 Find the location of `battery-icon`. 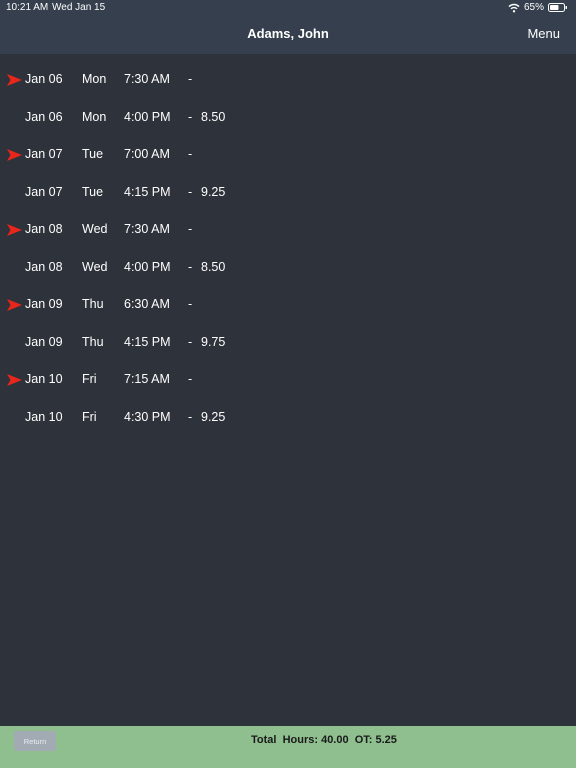

battery-icon is located at coordinates (557, 7).